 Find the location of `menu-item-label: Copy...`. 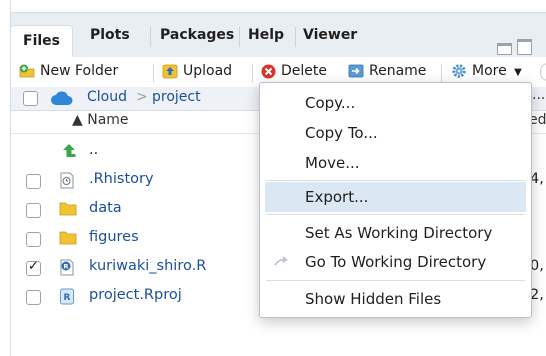

menu-item-label: Copy... is located at coordinates (330, 103).